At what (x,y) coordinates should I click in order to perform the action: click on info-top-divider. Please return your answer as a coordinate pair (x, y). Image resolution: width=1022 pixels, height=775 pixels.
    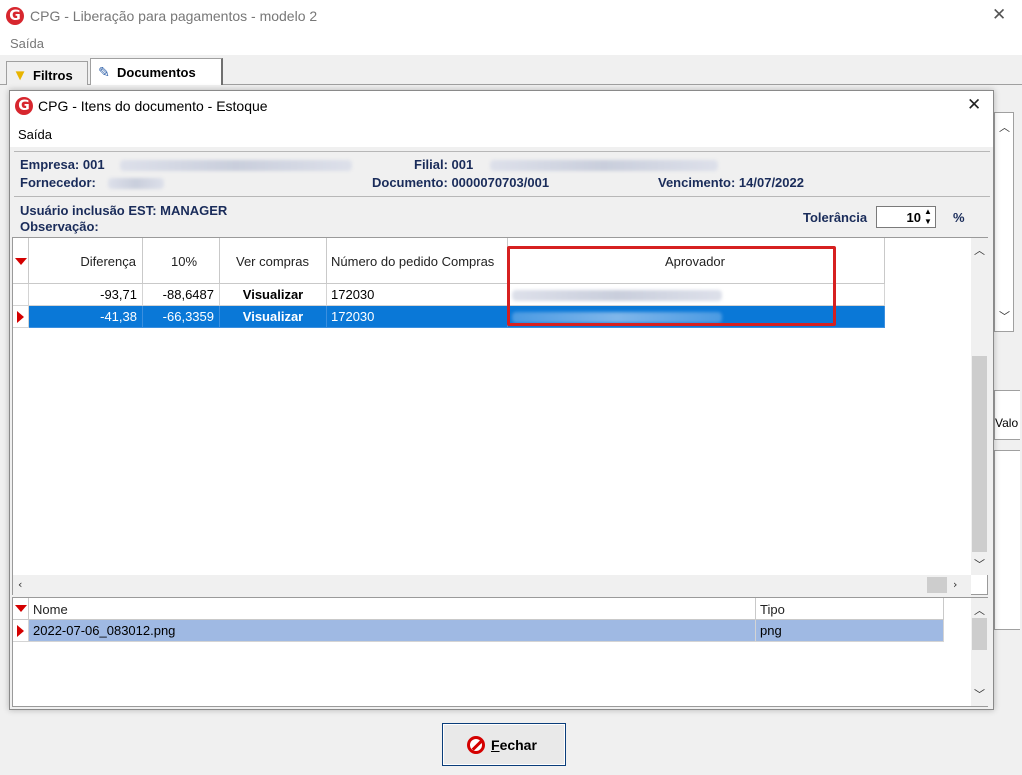
    Looking at the image, I should click on (502, 151).